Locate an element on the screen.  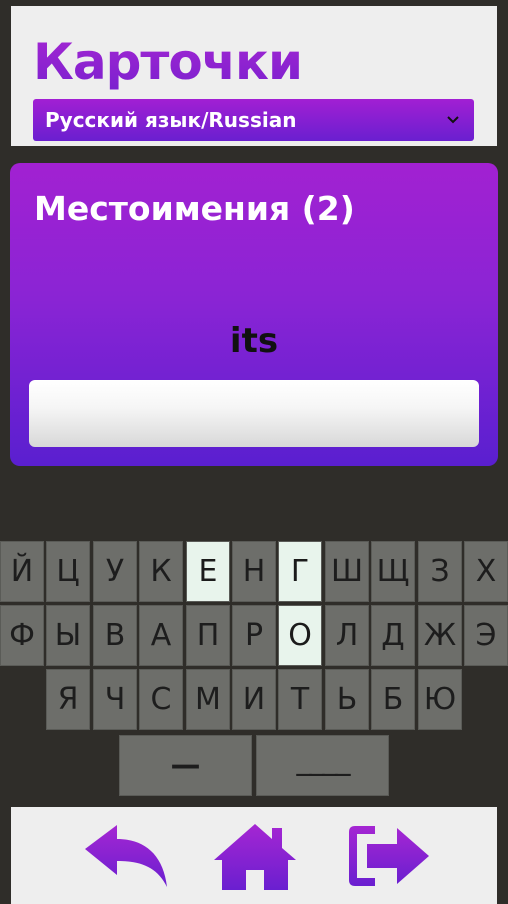
language-select: Русский язык/Russian is located at coordinates (253, 120).